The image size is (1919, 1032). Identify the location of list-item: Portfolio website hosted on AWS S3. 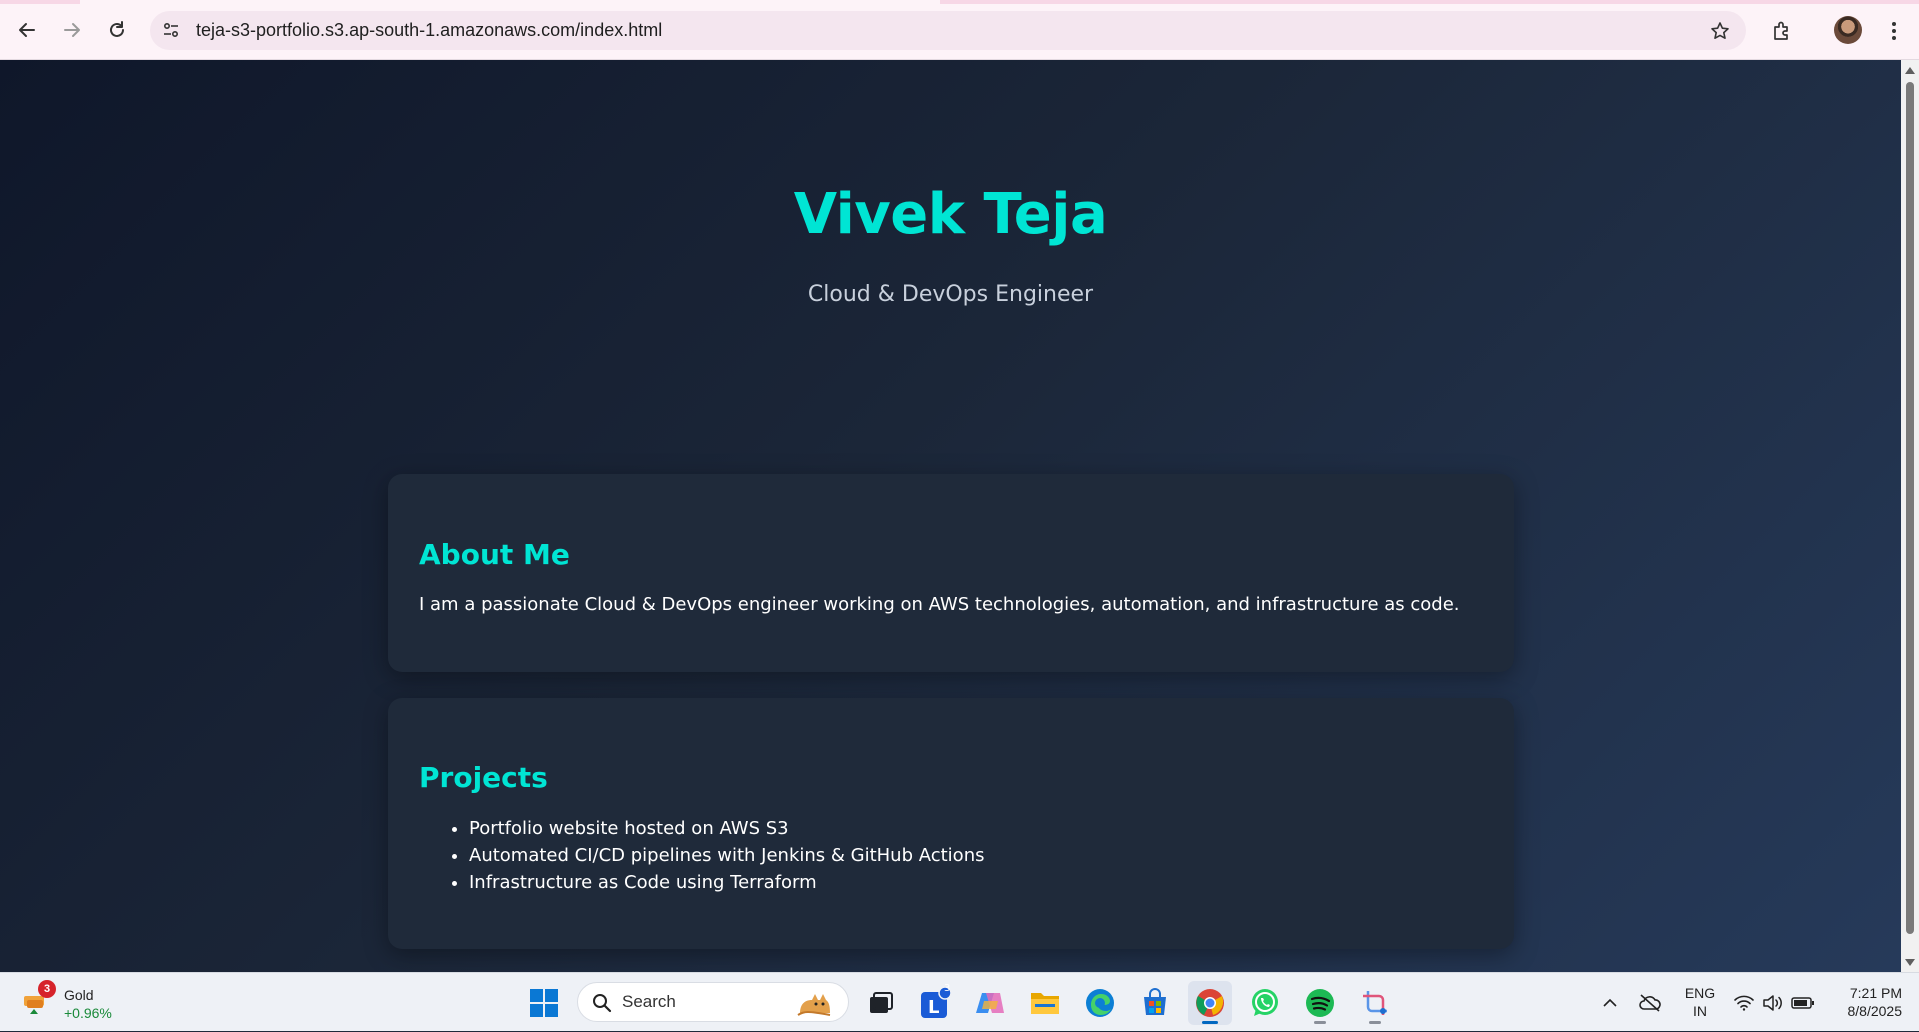
(726, 828).